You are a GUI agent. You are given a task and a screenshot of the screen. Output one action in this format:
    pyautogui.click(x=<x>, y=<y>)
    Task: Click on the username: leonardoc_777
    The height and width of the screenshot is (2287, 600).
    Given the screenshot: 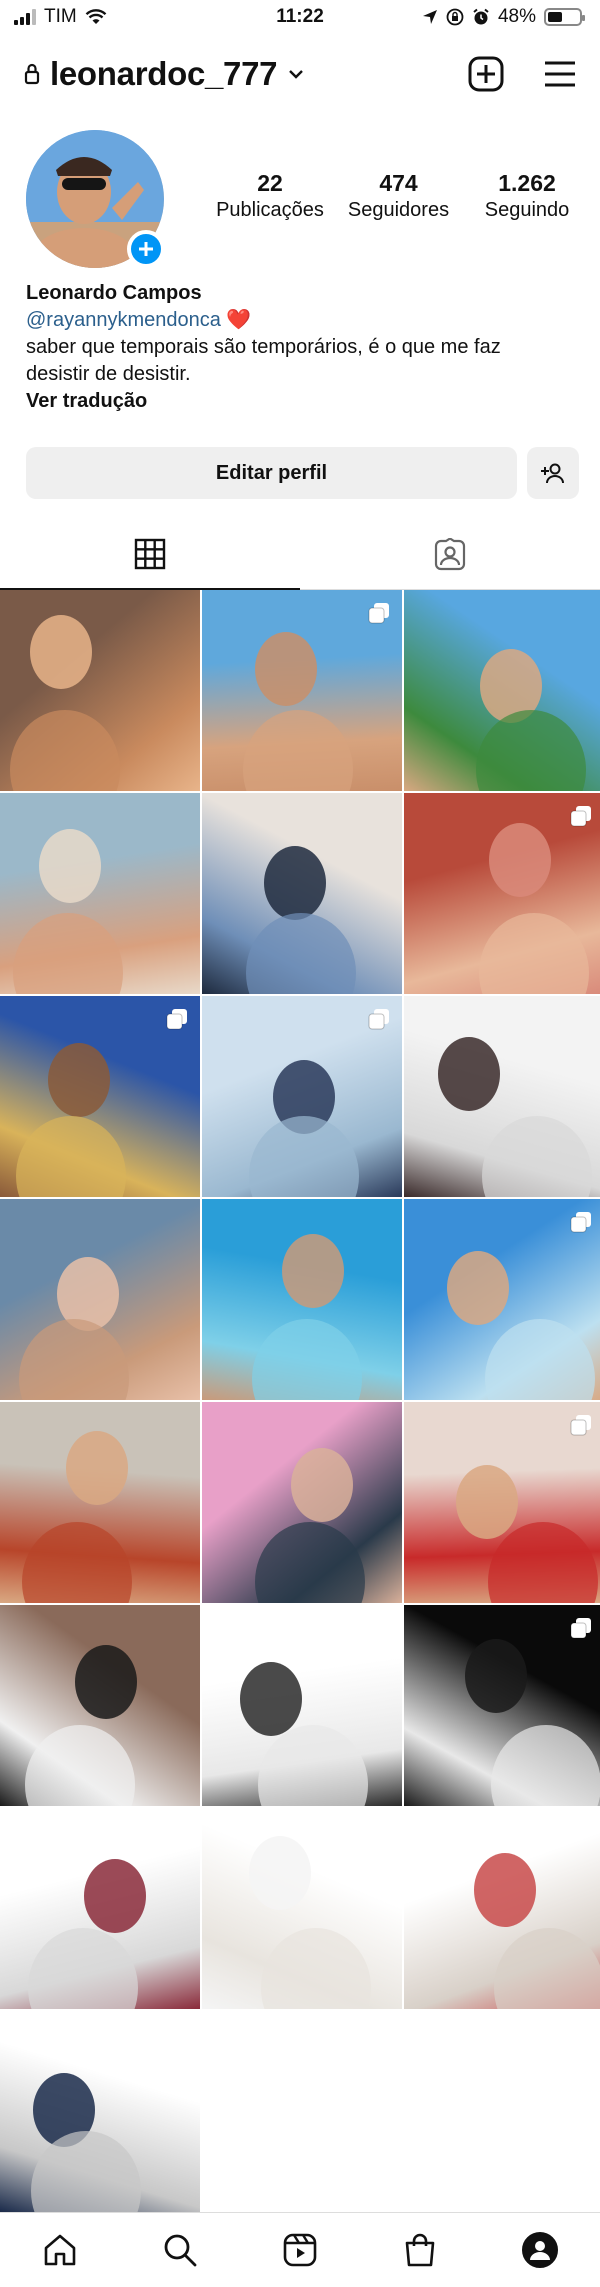 What is the action you would take?
    pyautogui.click(x=164, y=73)
    